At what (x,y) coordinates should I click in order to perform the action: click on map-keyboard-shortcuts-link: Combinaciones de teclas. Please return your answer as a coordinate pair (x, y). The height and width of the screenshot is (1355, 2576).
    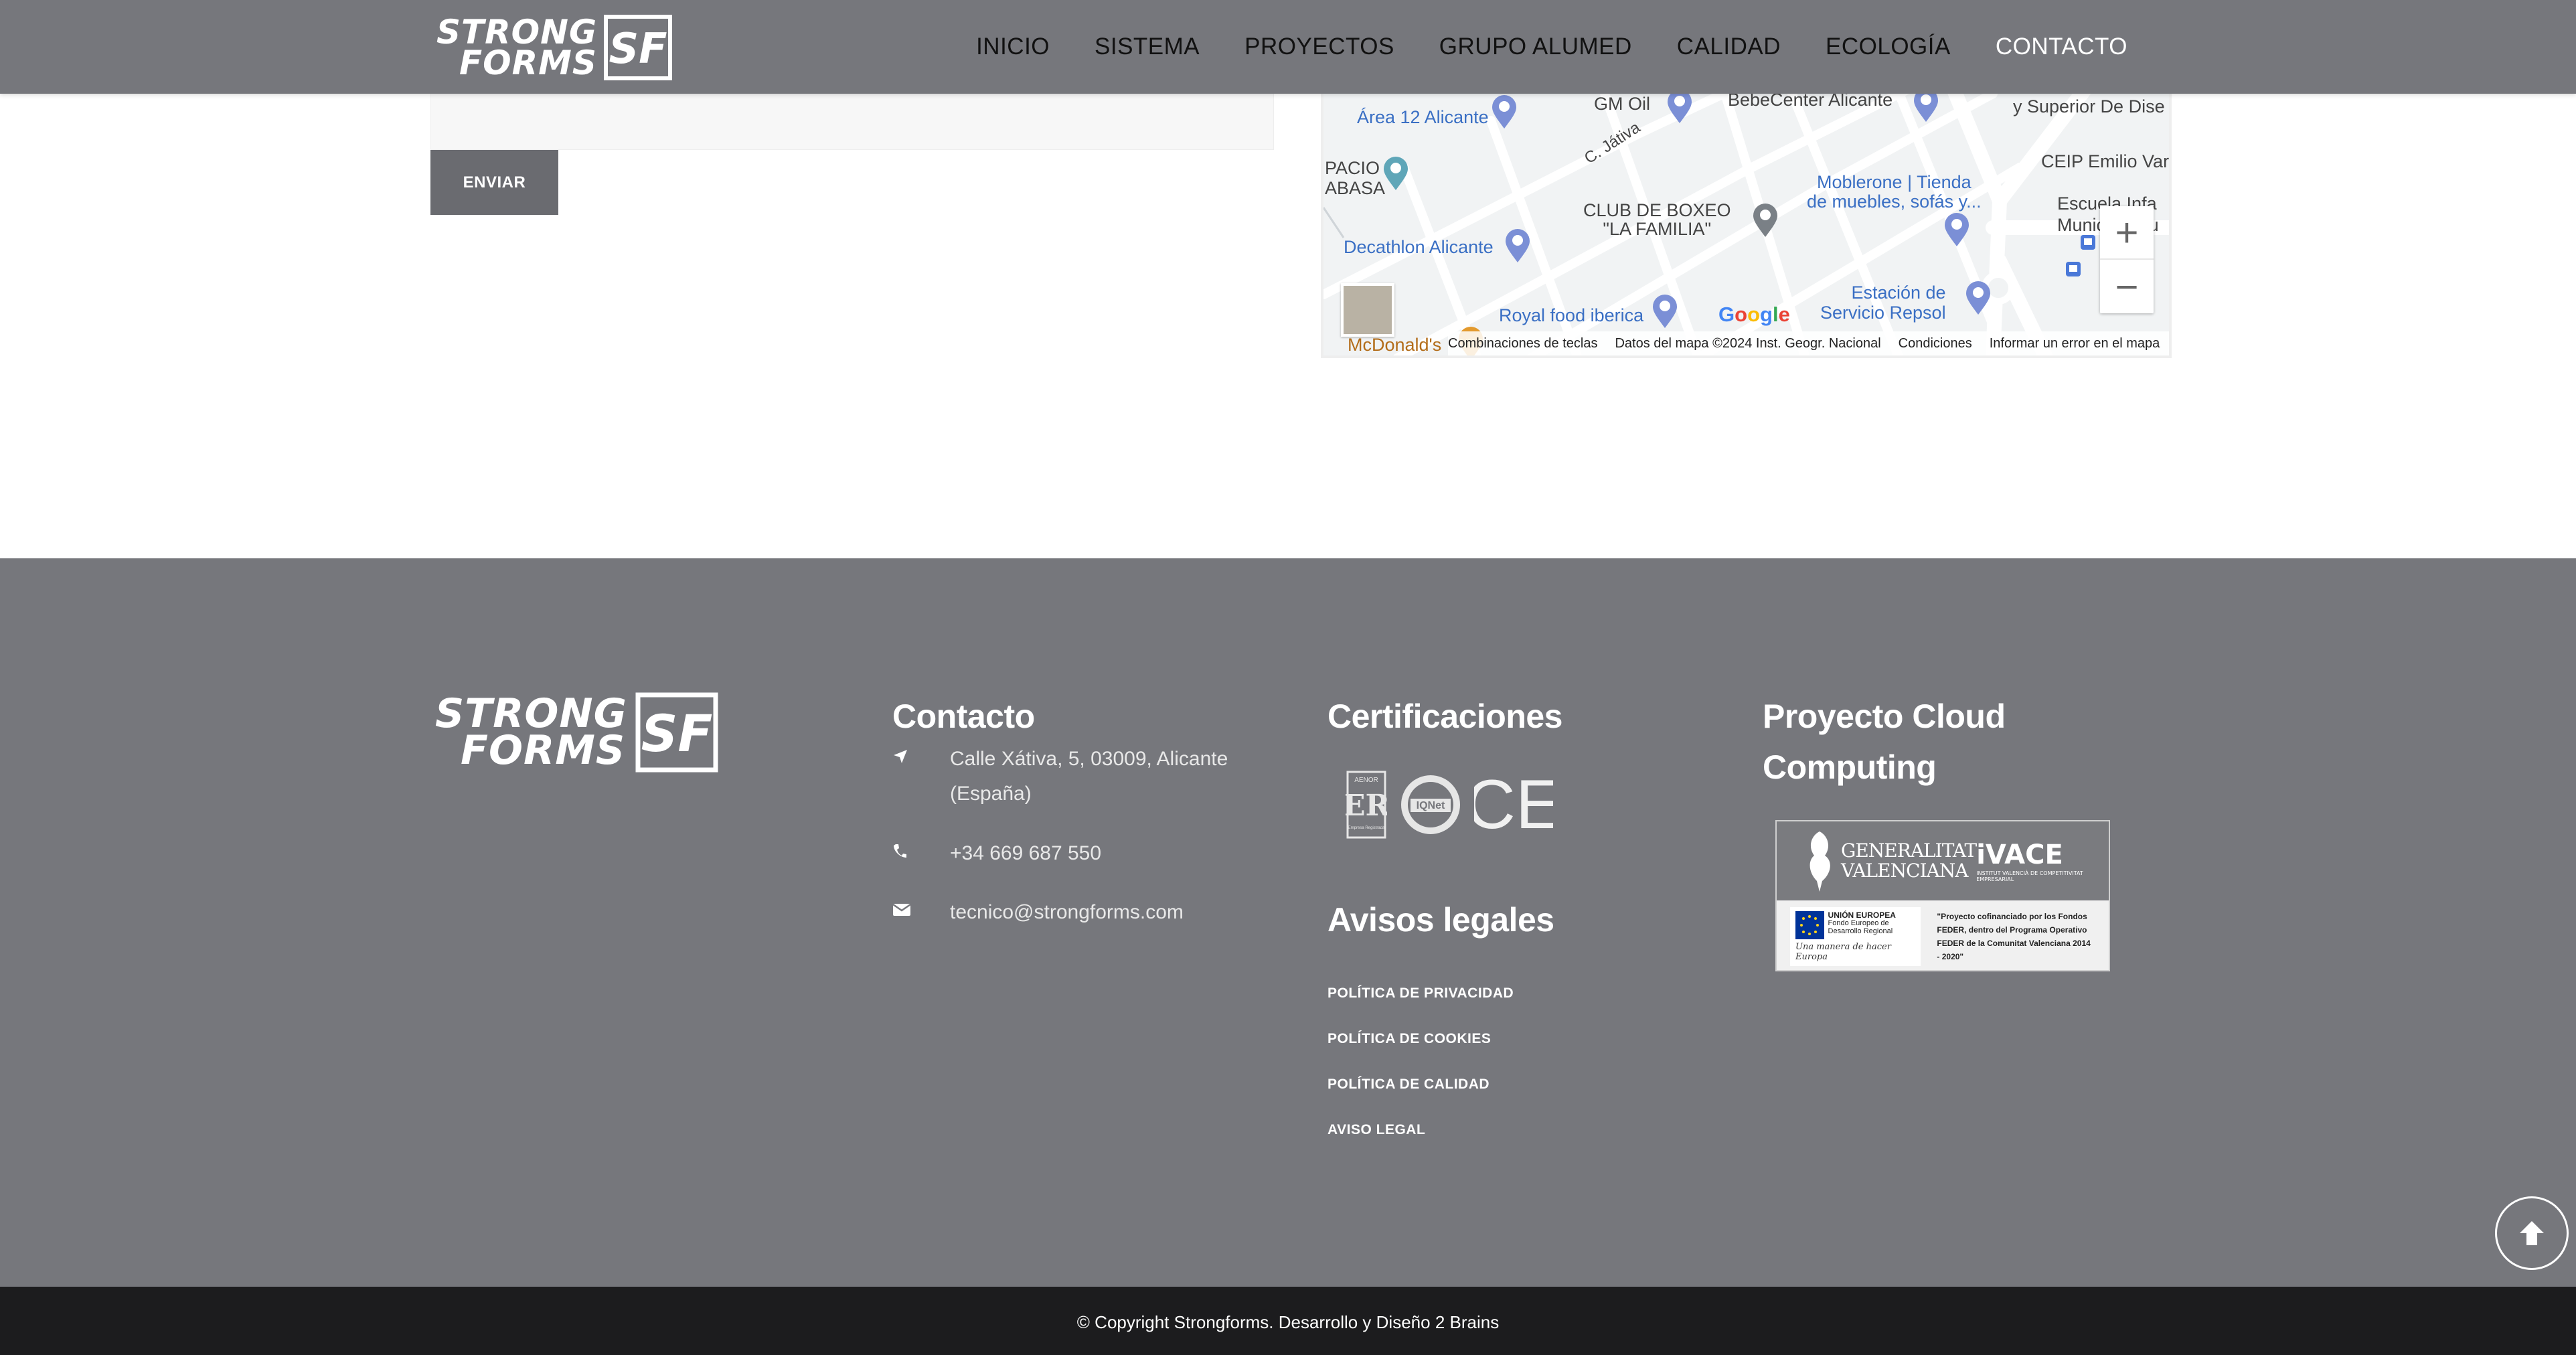
    Looking at the image, I should click on (1522, 343).